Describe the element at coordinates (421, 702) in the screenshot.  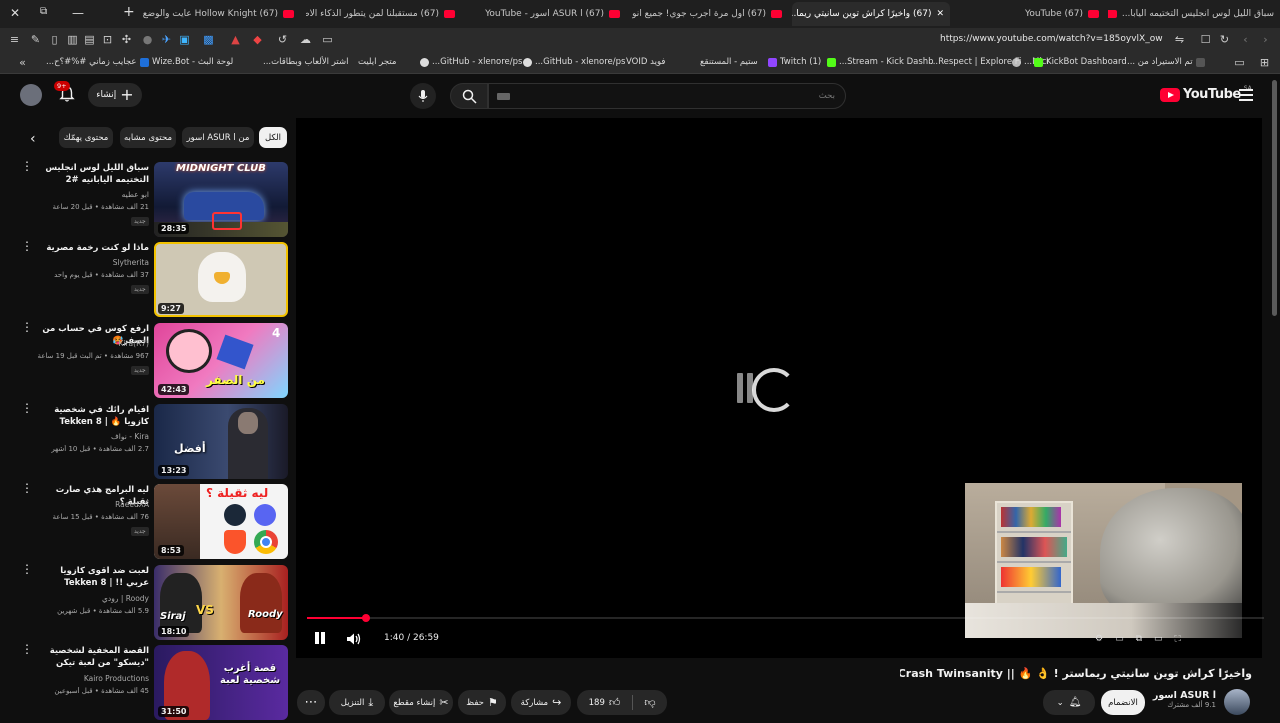
I see `clip-button: ✂ إنشاء مقطع` at that location.